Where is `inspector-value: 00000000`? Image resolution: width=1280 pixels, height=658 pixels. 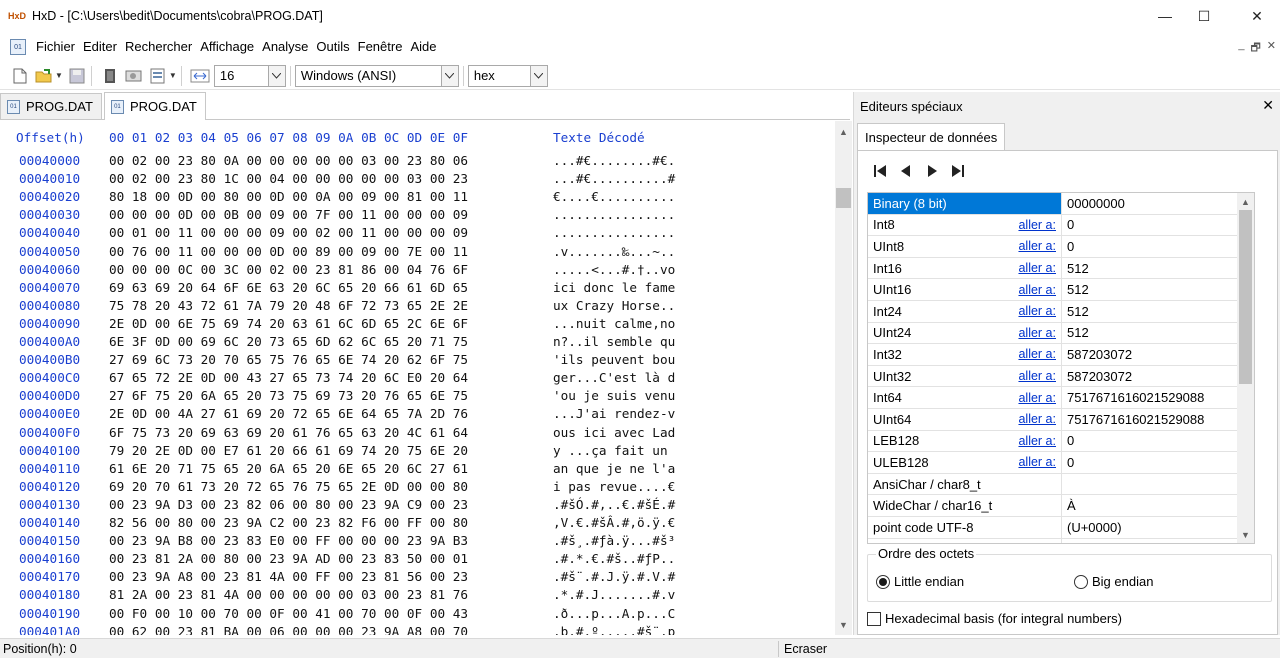 inspector-value: 00000000 is located at coordinates (1158, 203).